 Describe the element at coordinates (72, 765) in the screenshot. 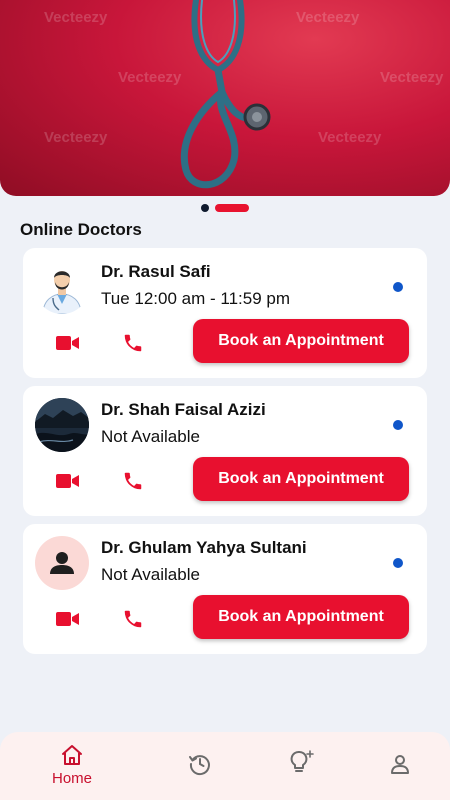

I see `nav-home: Home` at that location.